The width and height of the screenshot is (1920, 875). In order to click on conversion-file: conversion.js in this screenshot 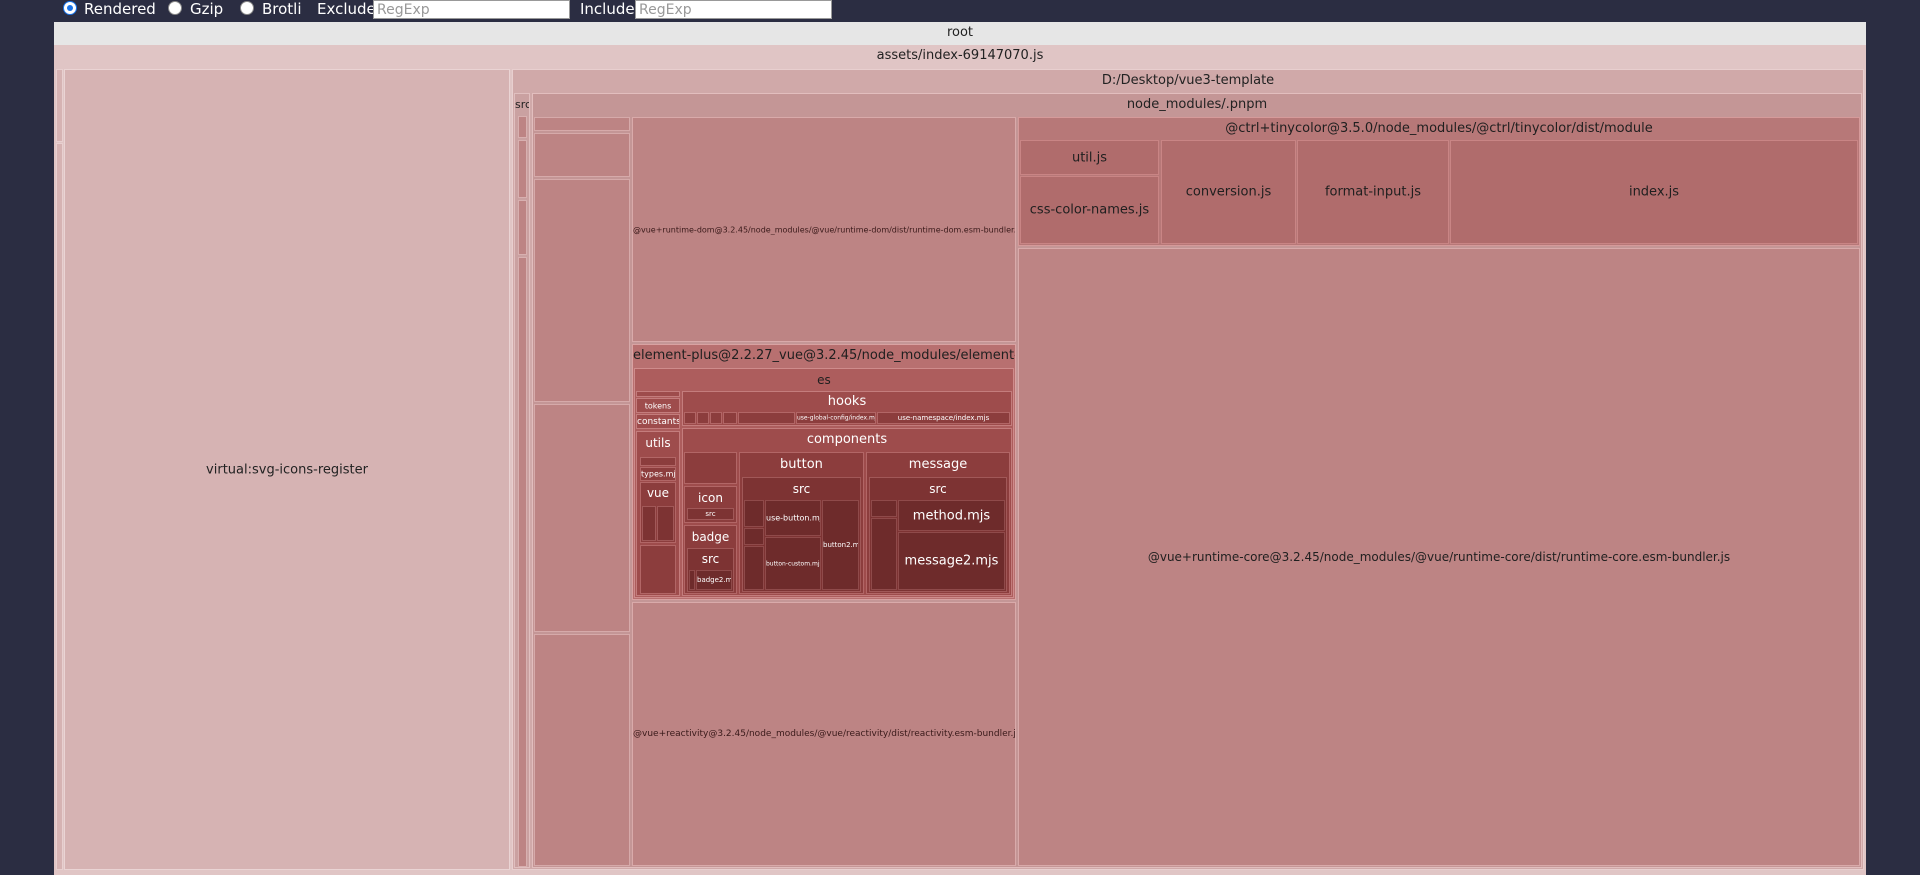, I will do `click(1228, 192)`.